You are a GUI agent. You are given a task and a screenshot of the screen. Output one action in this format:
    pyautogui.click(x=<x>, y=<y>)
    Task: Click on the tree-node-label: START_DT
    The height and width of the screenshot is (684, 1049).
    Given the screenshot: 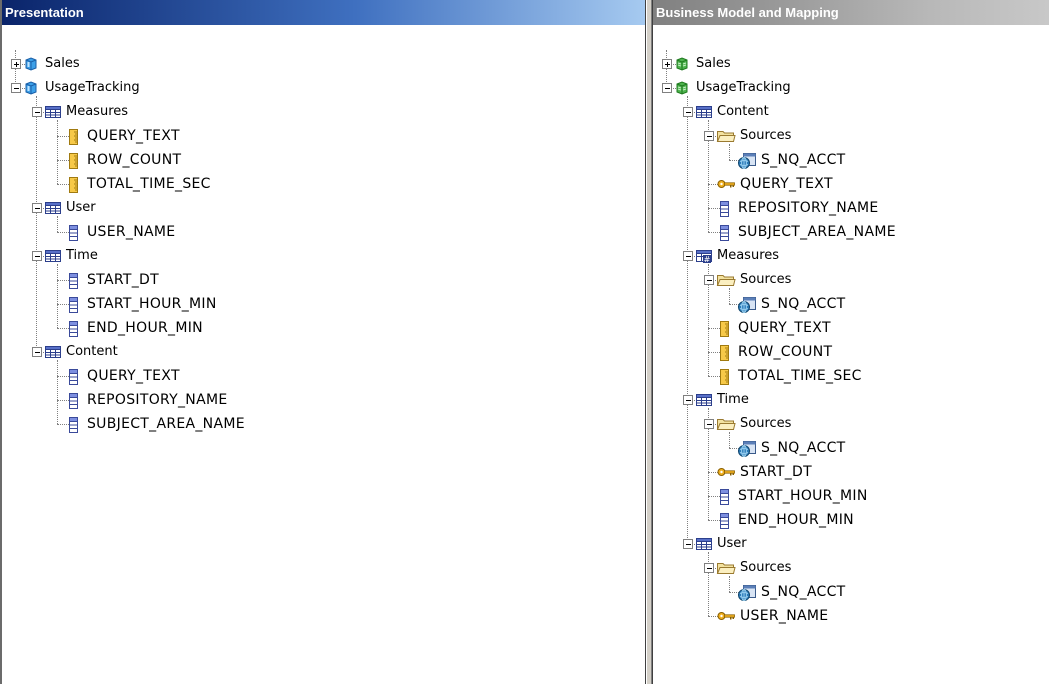 What is the action you would take?
    pyautogui.click(x=123, y=280)
    